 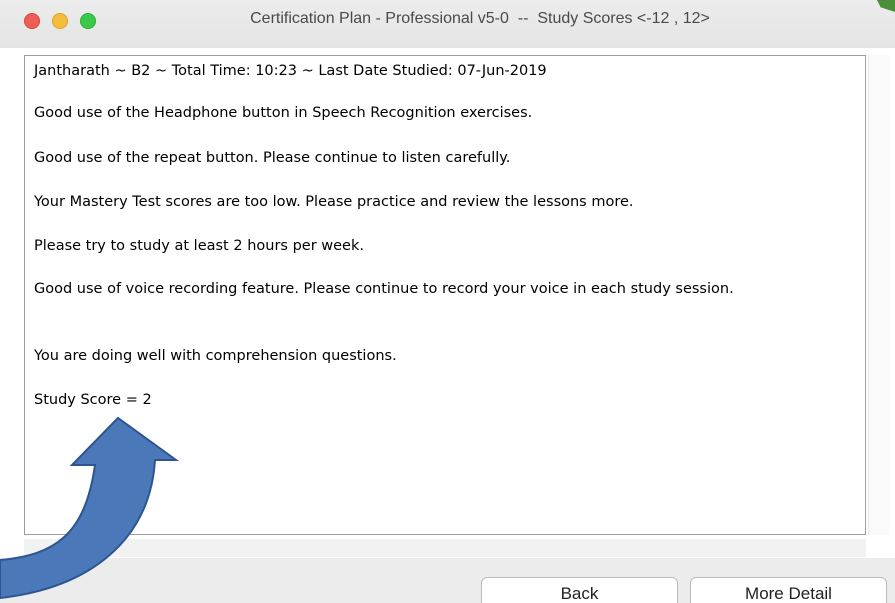 I want to click on close-window-icon, so click(x=32, y=21).